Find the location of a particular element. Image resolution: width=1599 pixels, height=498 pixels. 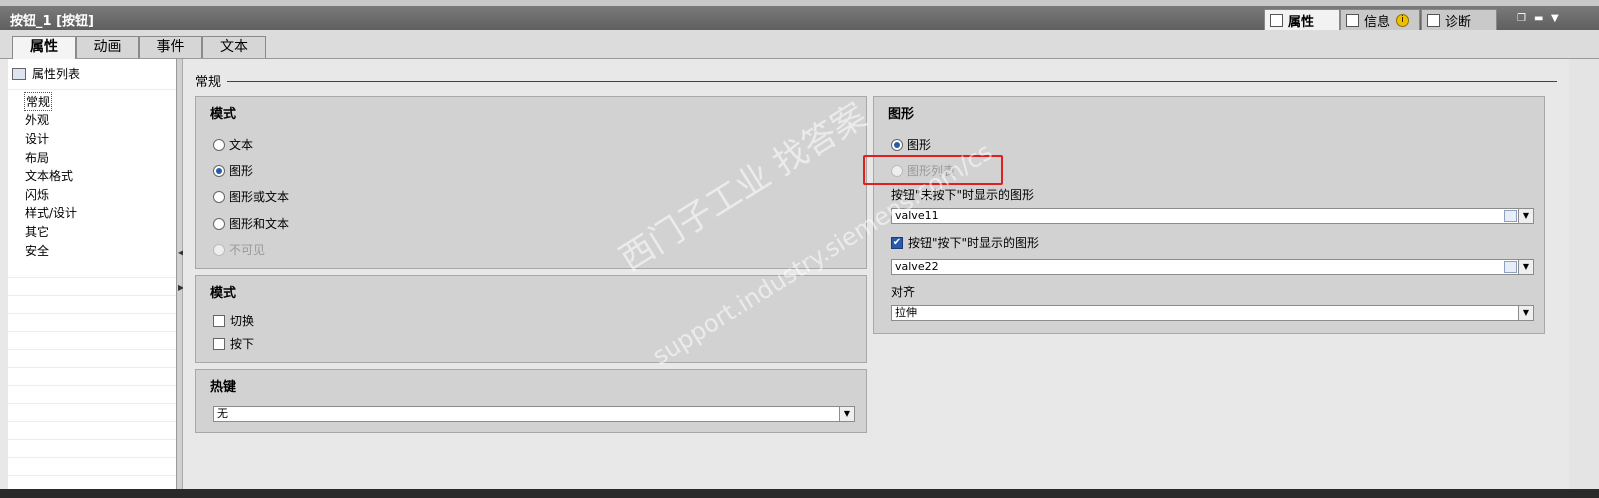

nav-item-text-format: 文本格式 is located at coordinates (49, 175).